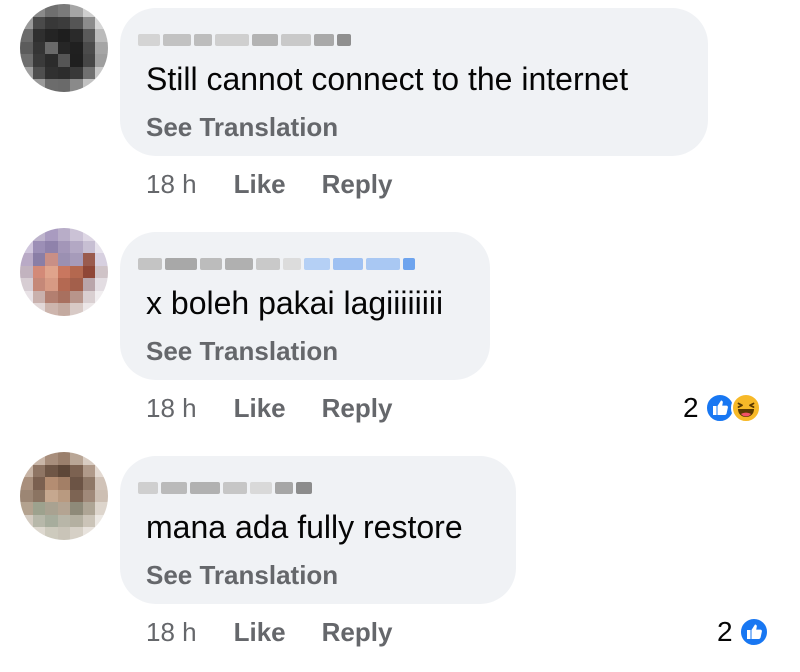  I want to click on comment-text: x boleh pakai lagiiiiiiii, so click(295, 303).